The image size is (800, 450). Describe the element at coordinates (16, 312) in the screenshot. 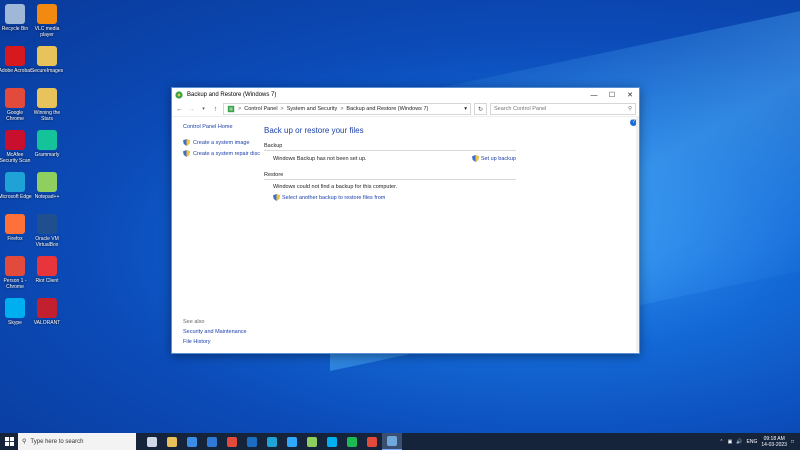

I see `desktop-icon-skype: Skype` at that location.